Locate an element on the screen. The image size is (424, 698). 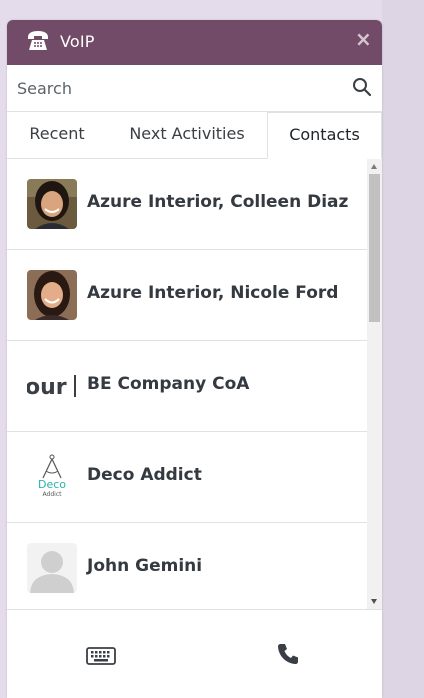
contact-name: BE Company CoA is located at coordinates (168, 384).